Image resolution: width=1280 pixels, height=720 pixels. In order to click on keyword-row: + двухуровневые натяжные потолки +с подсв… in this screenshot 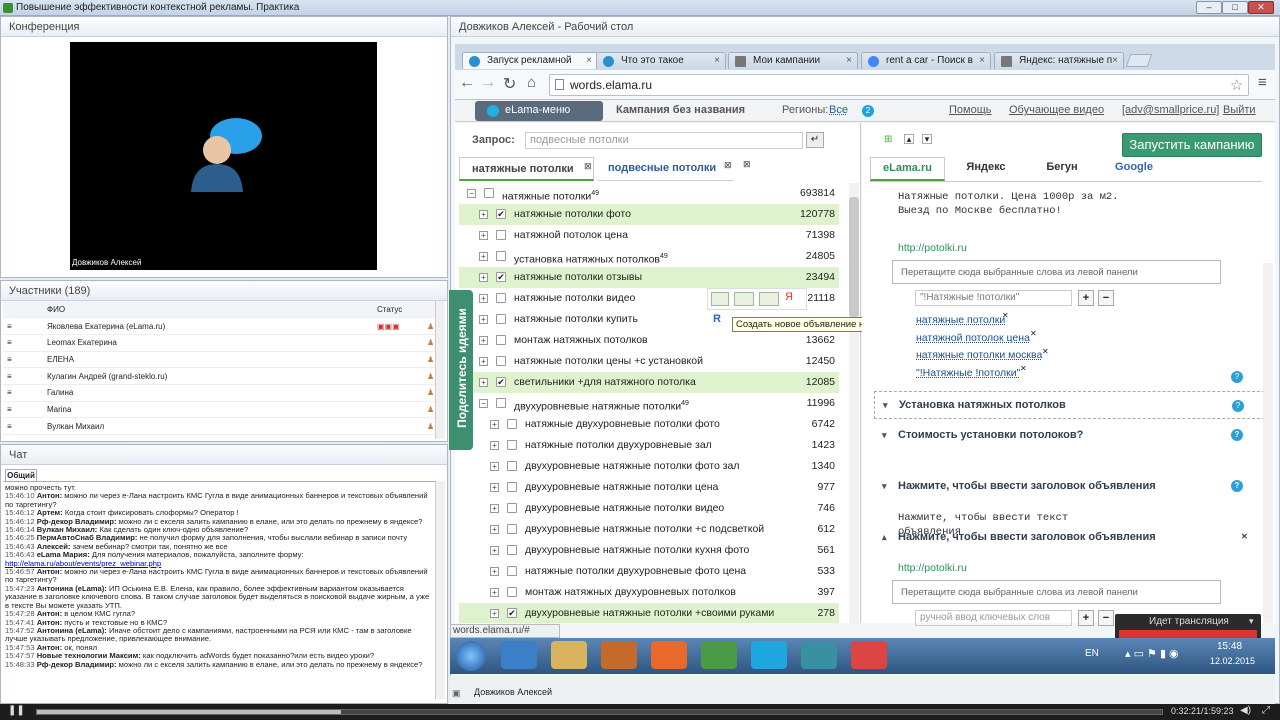, I will do `click(649, 529)`.